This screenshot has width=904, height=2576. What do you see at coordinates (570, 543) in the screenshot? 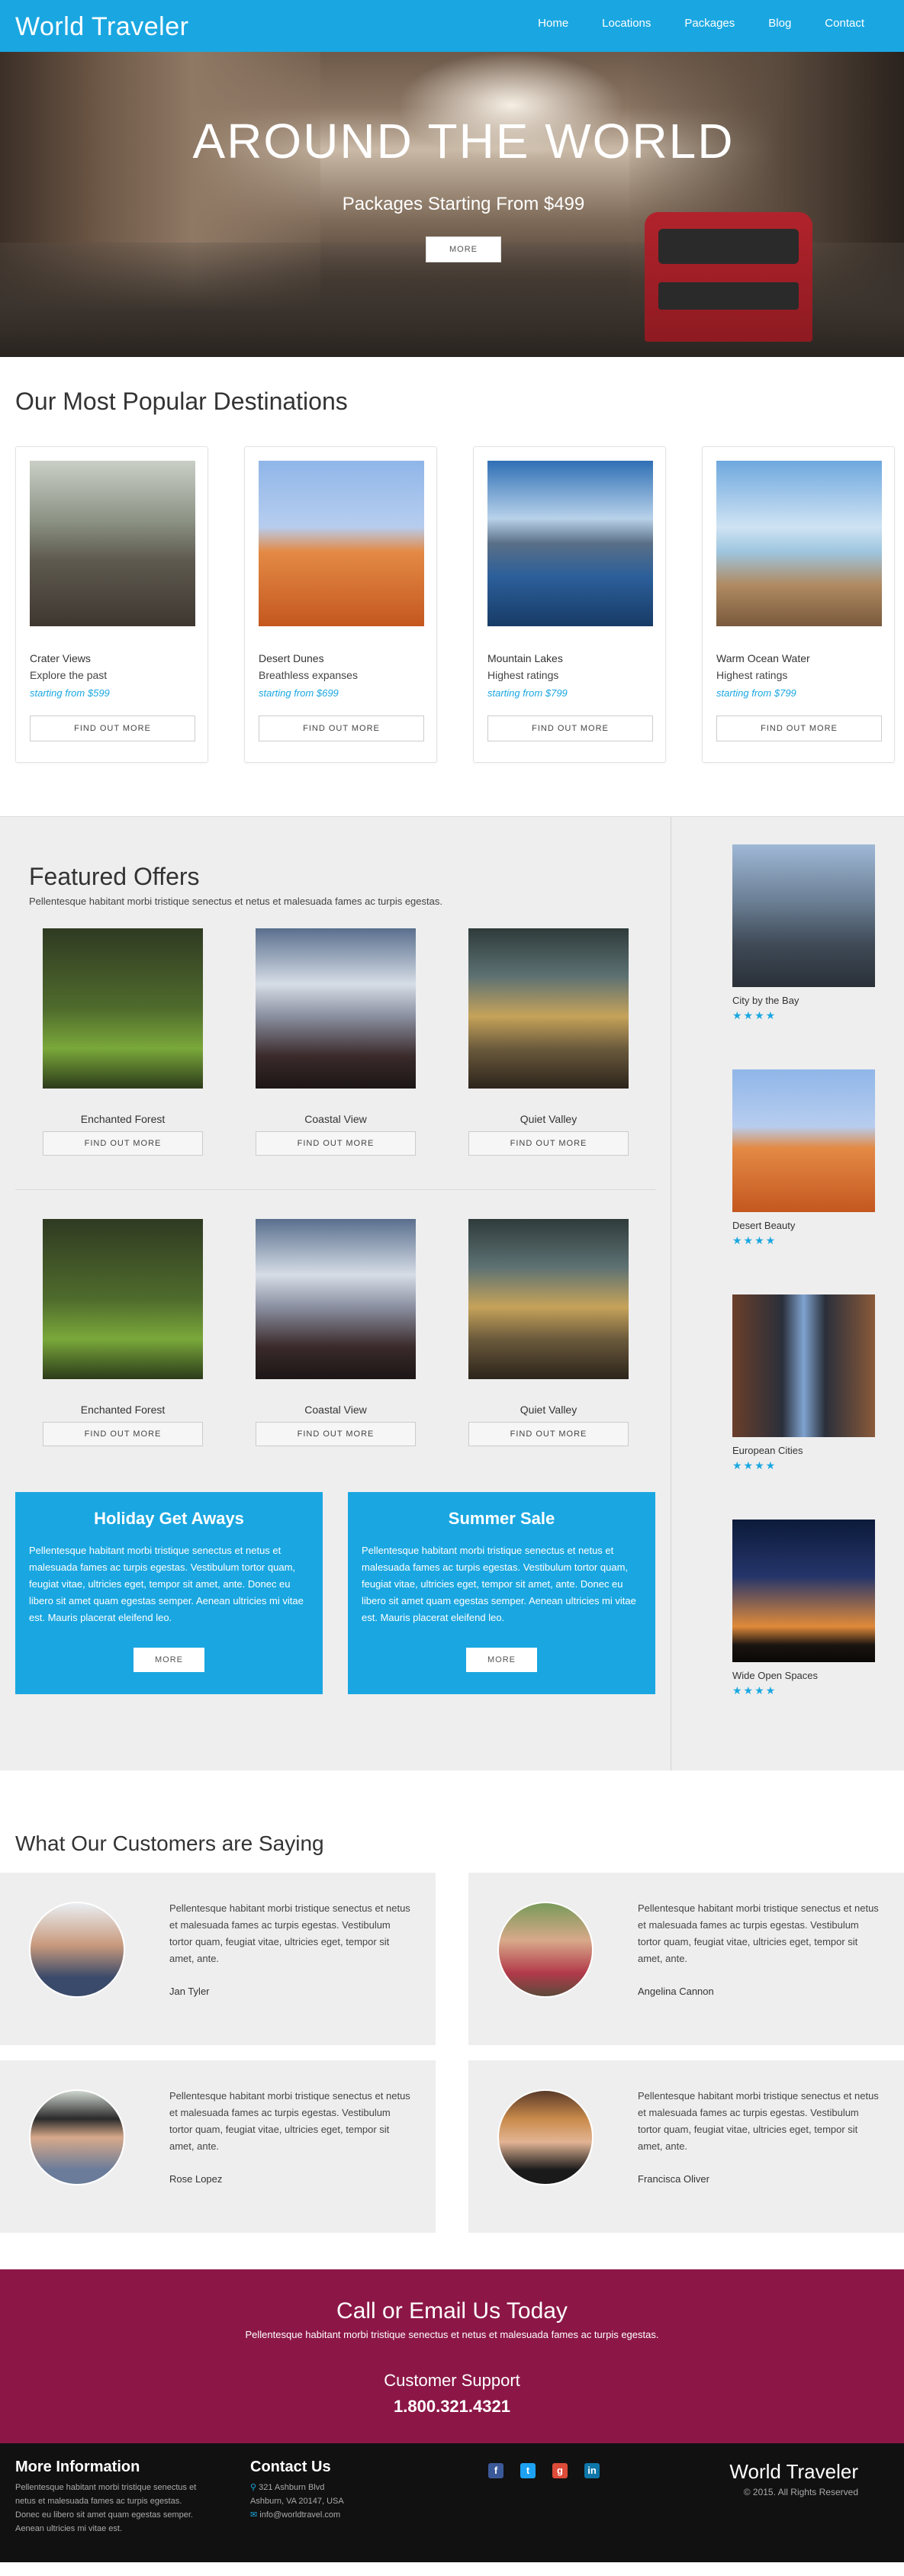
I see `destination-image-lake` at bounding box center [570, 543].